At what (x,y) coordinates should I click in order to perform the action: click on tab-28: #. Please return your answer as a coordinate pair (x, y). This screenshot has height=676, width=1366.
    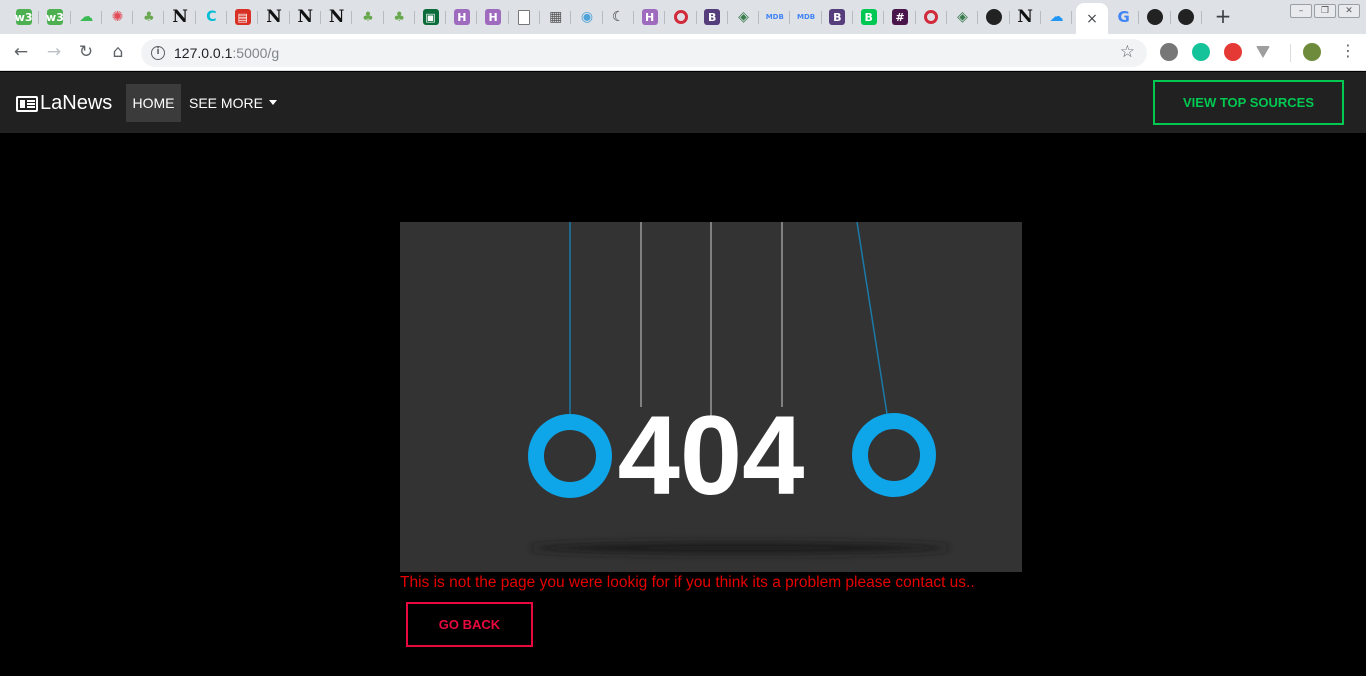
    Looking at the image, I should click on (900, 17).